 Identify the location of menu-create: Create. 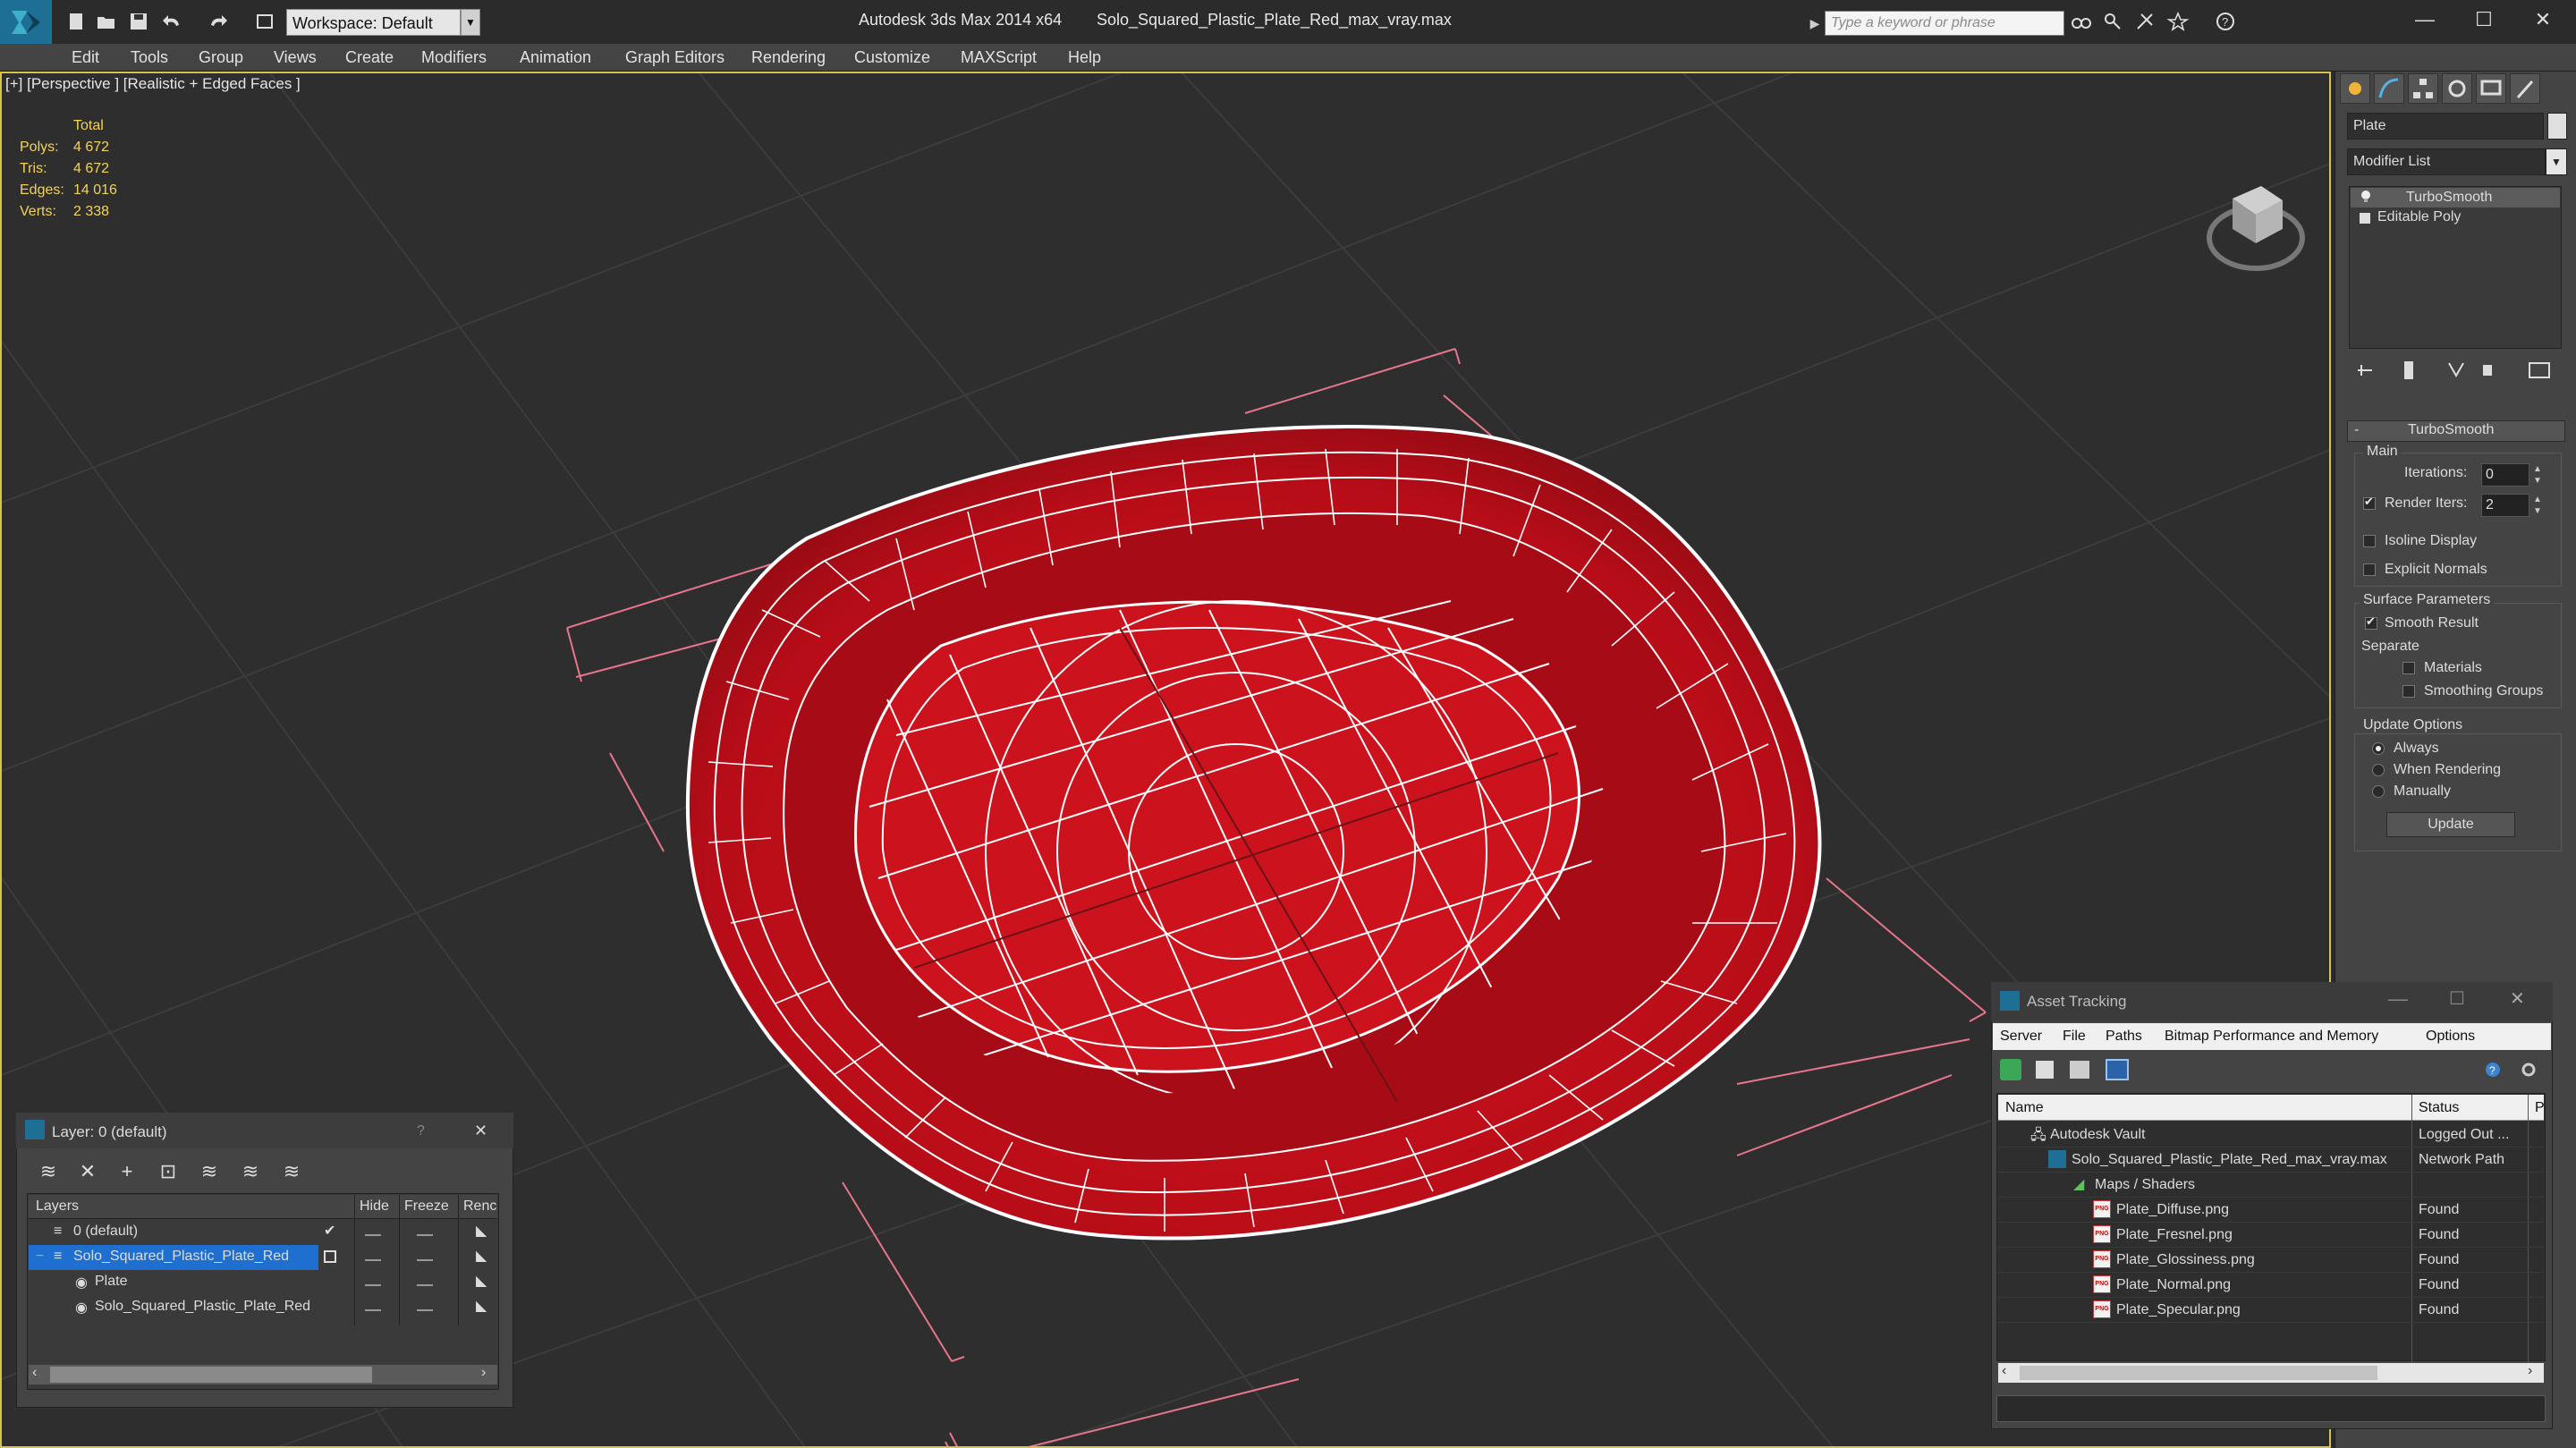
(369, 57).